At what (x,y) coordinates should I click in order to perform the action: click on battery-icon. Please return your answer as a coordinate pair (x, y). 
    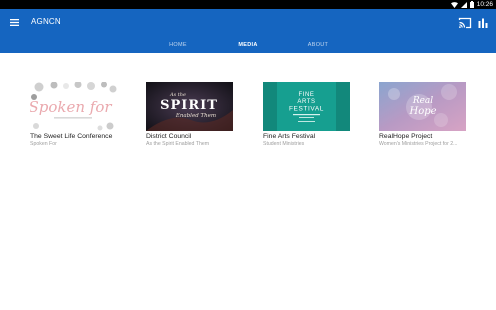
    Looking at the image, I should click on (471, 4).